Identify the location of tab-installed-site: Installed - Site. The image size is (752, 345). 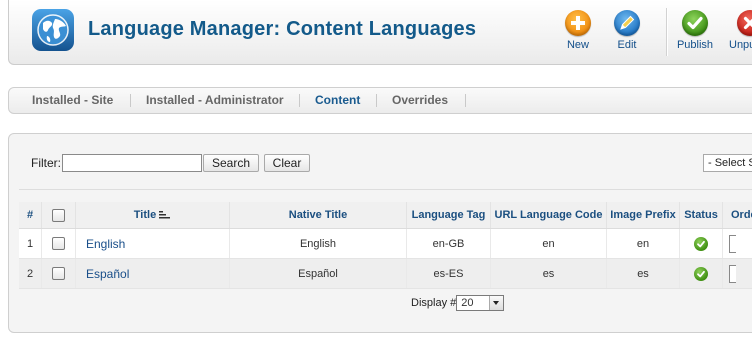
(72, 100).